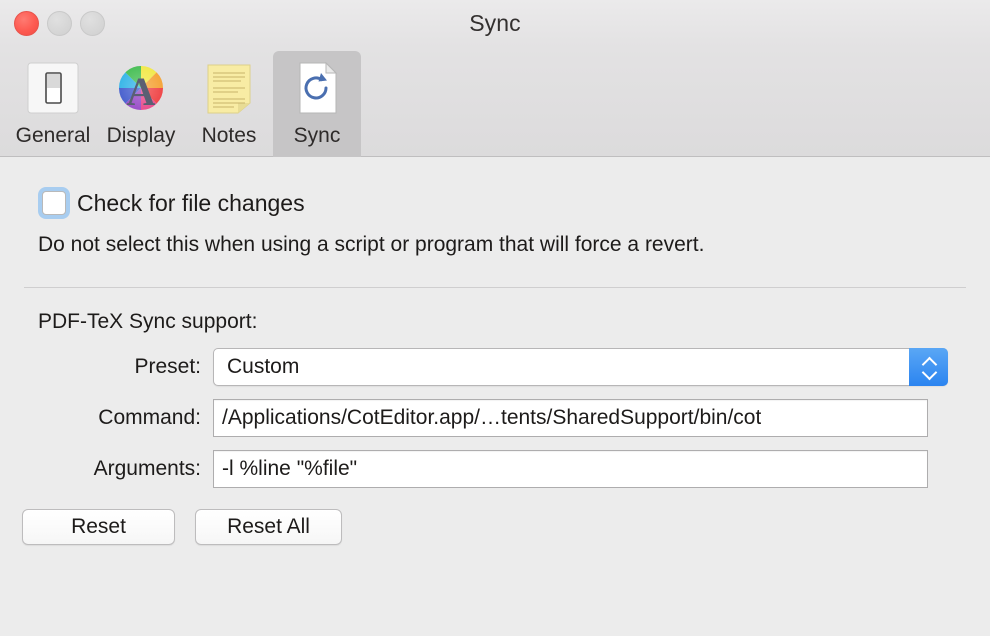 The image size is (990, 636). Describe the element at coordinates (148, 321) in the screenshot. I see `pdf-tex-sync-section-title: PDF-TeX Sync support:` at that location.